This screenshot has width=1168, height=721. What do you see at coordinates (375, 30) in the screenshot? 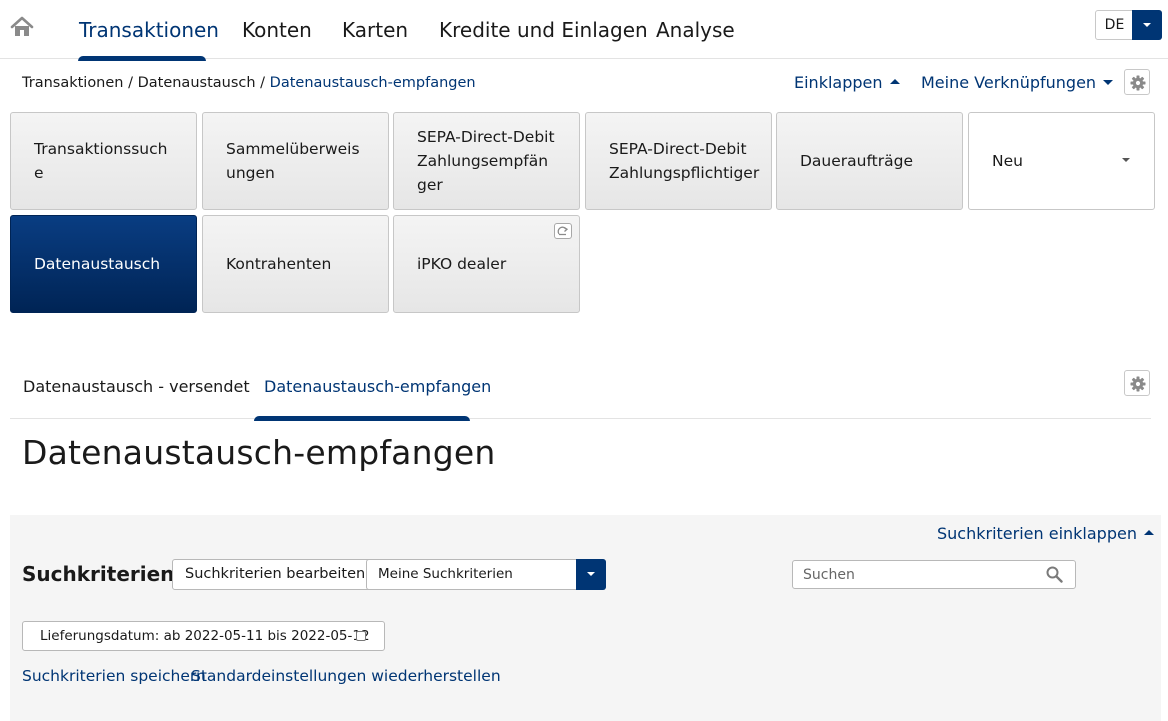
I see `nav-tab-karten: Karten` at bounding box center [375, 30].